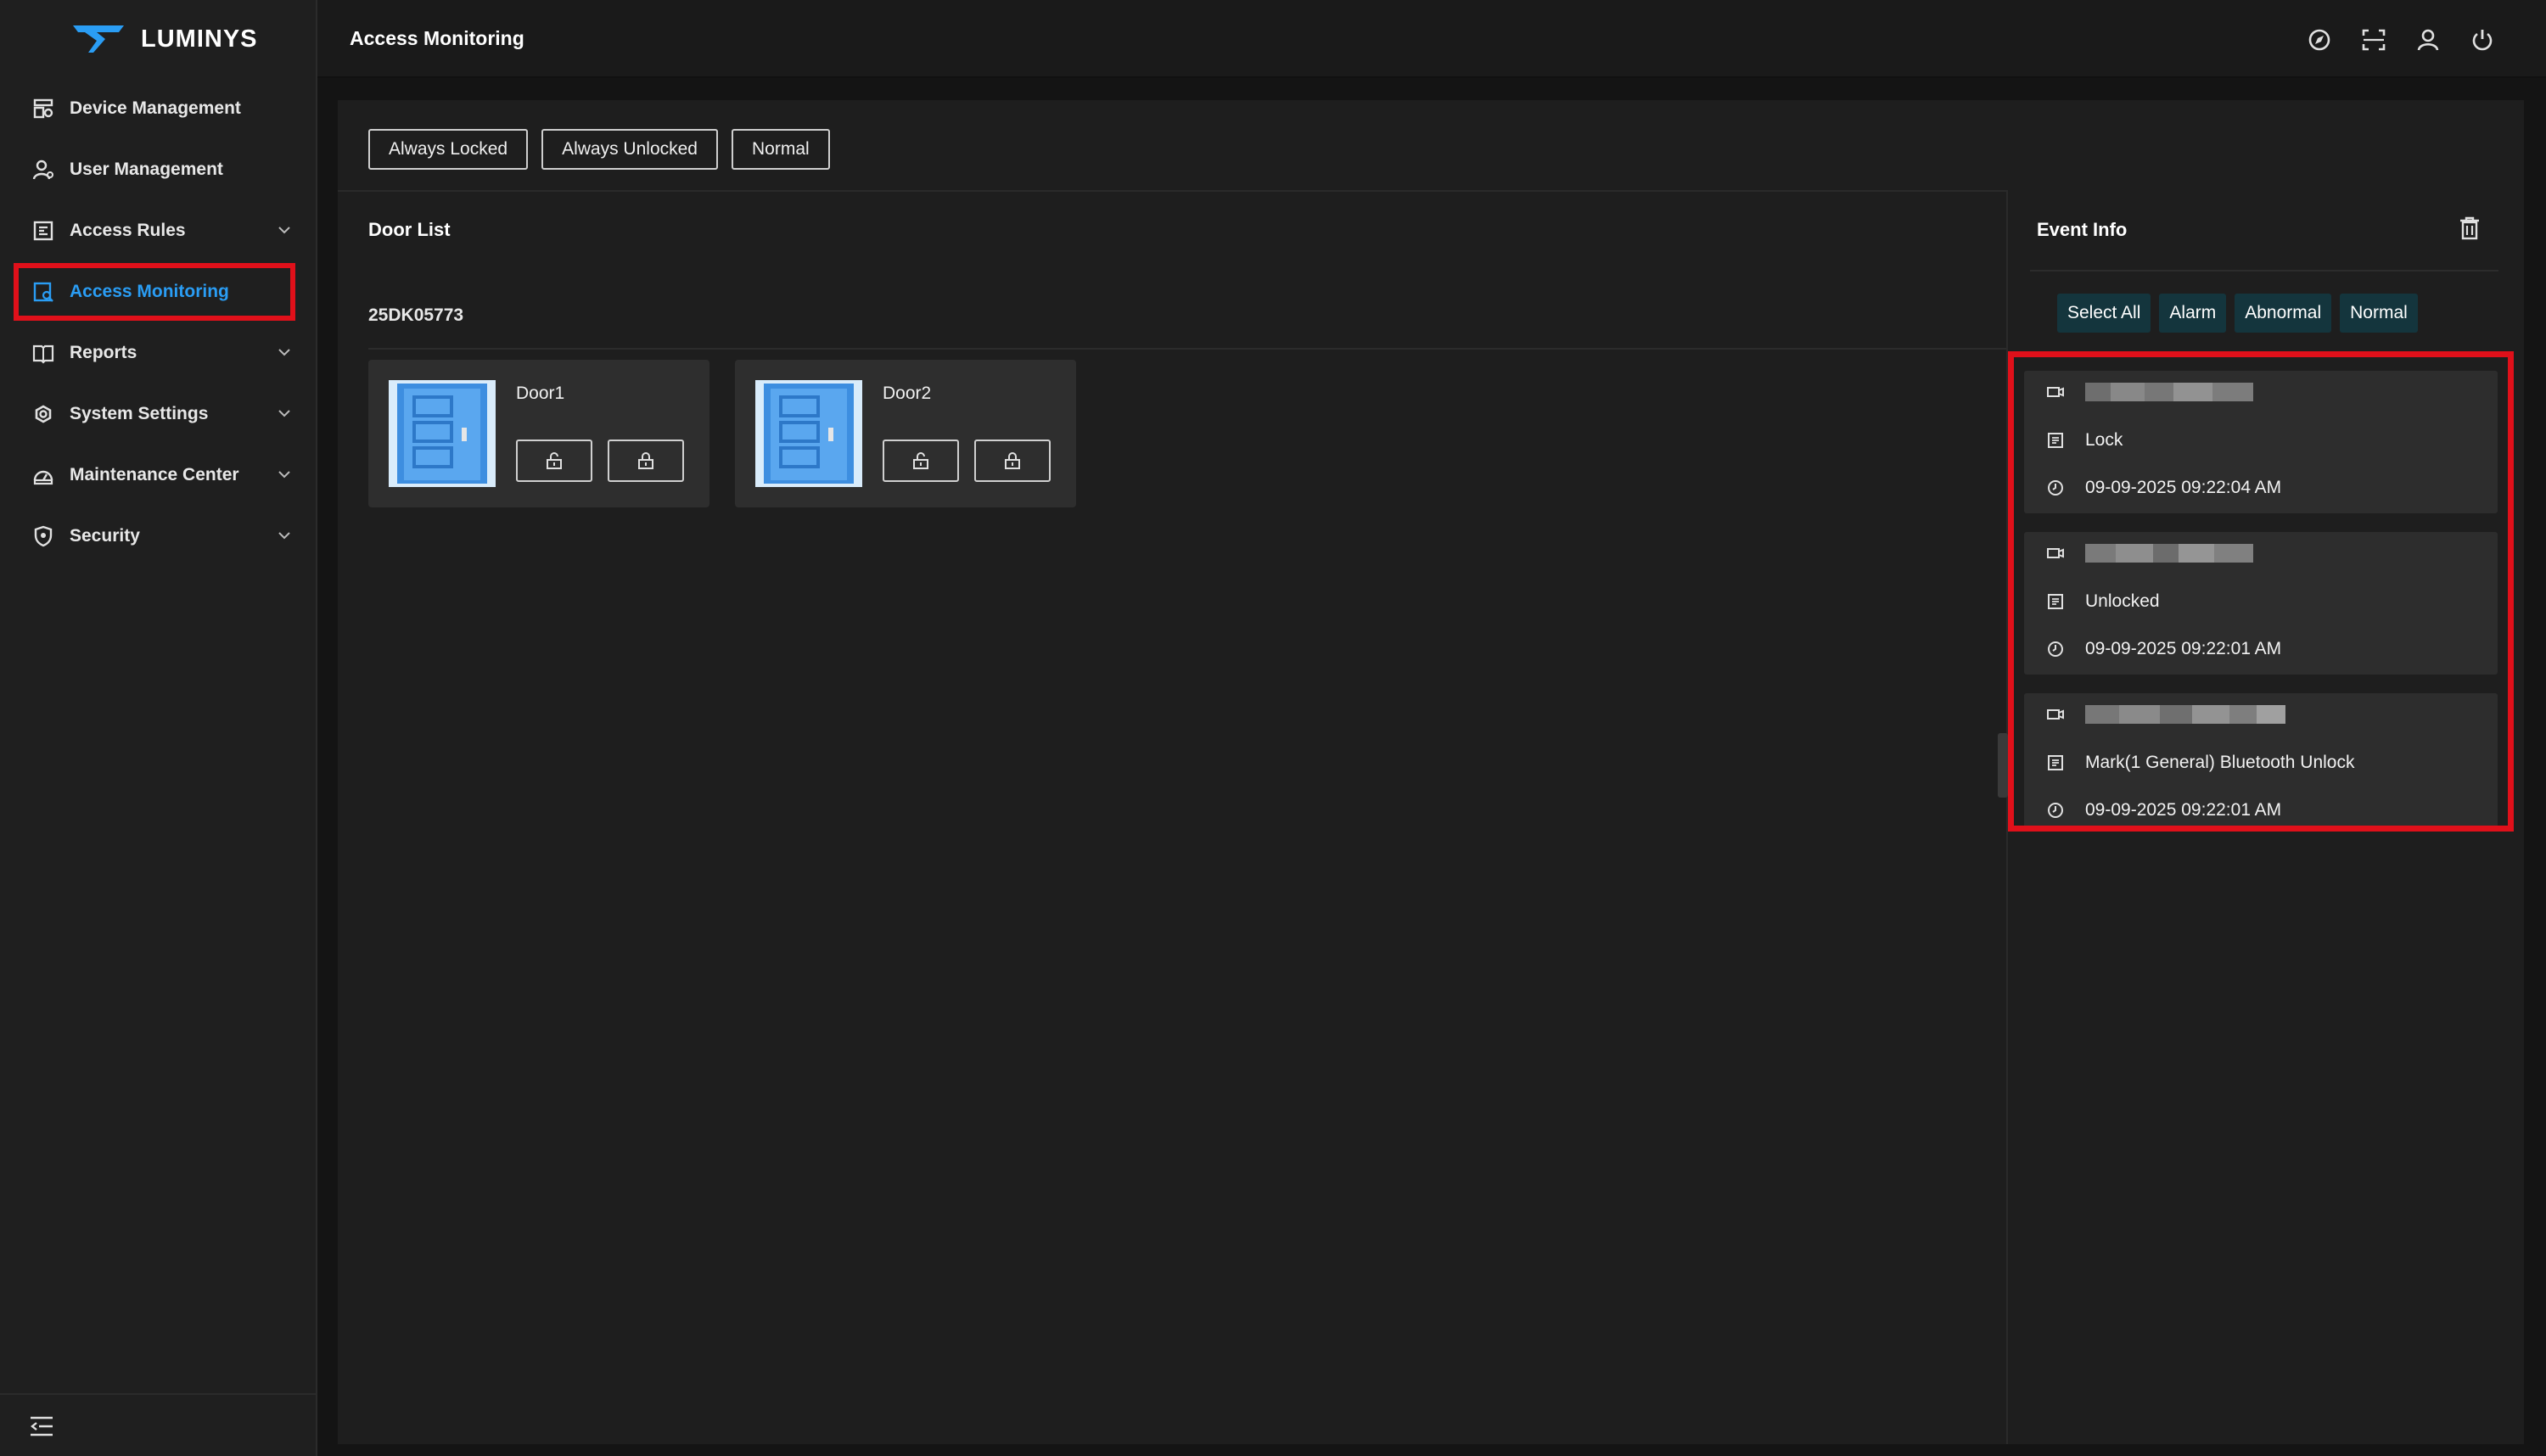 The width and height of the screenshot is (2546, 1456). Describe the element at coordinates (2104, 440) in the screenshot. I see `event-type: Lock` at that location.